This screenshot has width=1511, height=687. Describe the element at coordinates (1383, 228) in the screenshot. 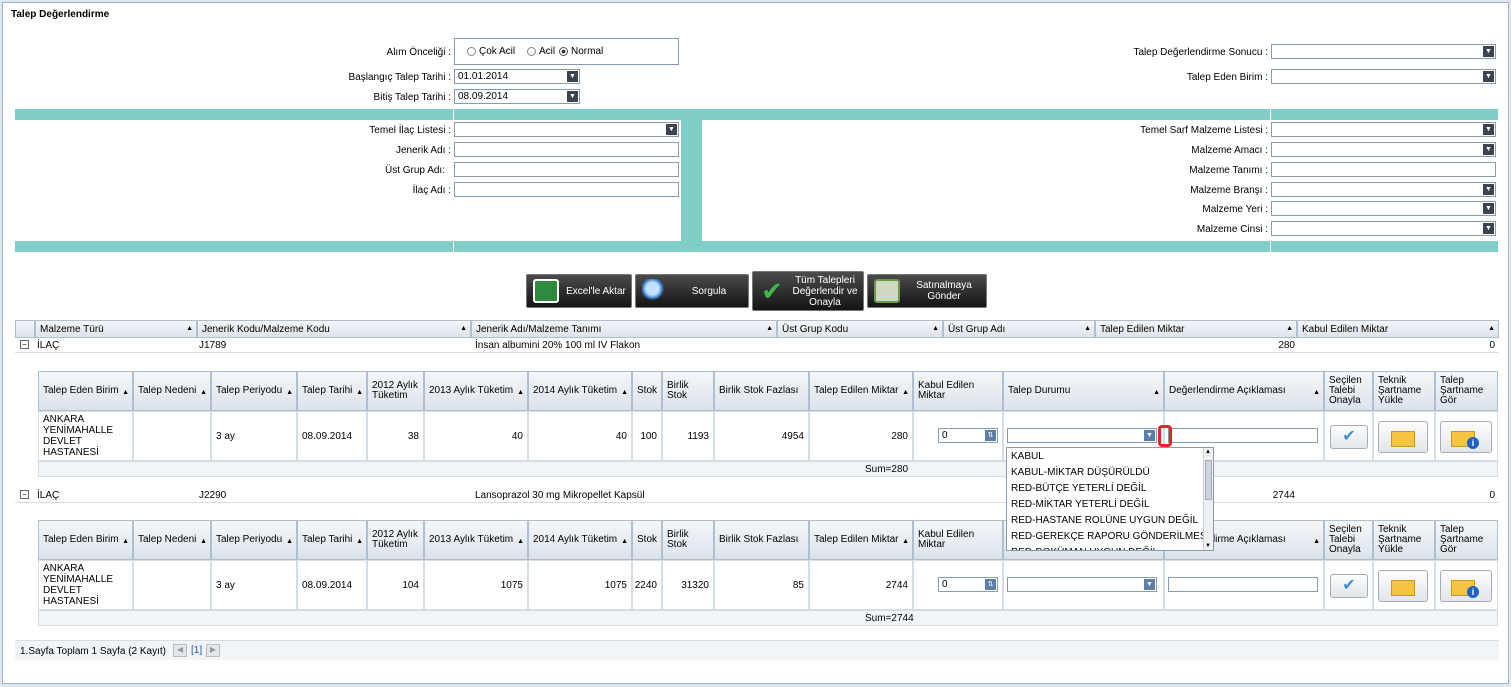

I see `malzeme-cinsi-select: ▼` at that location.